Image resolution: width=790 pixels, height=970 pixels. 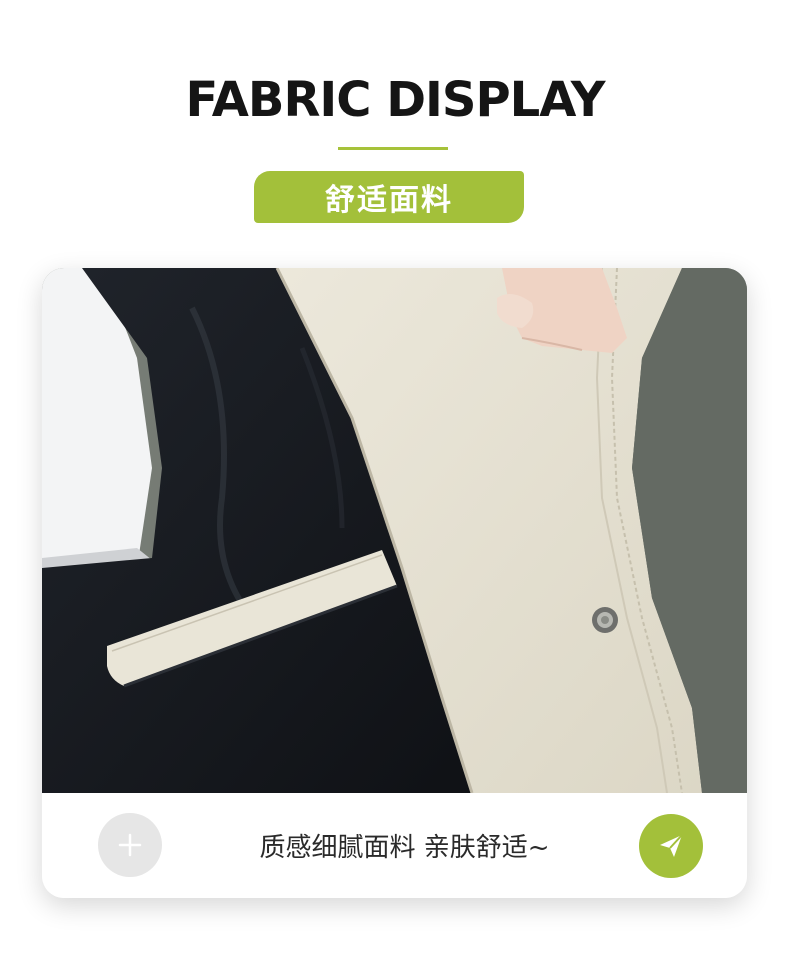 What do you see at coordinates (393, 148) in the screenshot?
I see `title-underline` at bounding box center [393, 148].